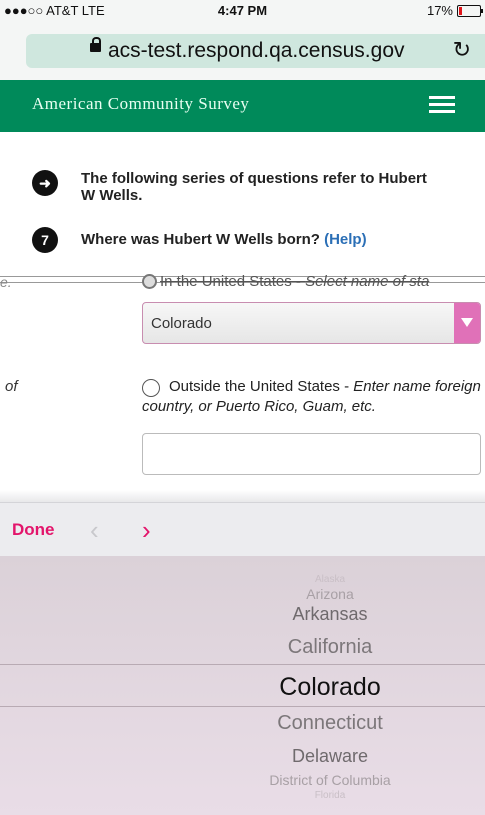 This screenshot has height=815, width=485. What do you see at coordinates (149, 281) in the screenshot?
I see `radio-in-us` at bounding box center [149, 281].